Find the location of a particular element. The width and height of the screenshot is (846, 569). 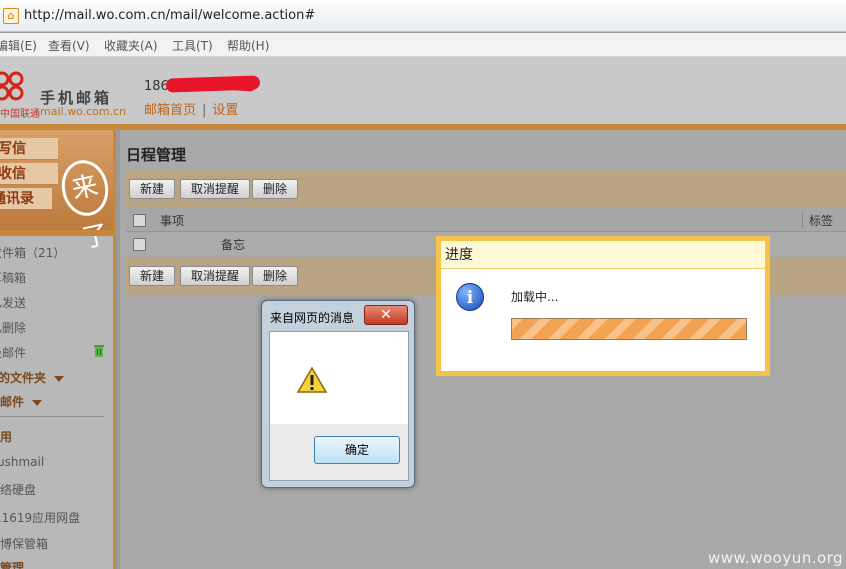

progress-bar is located at coordinates (629, 329).